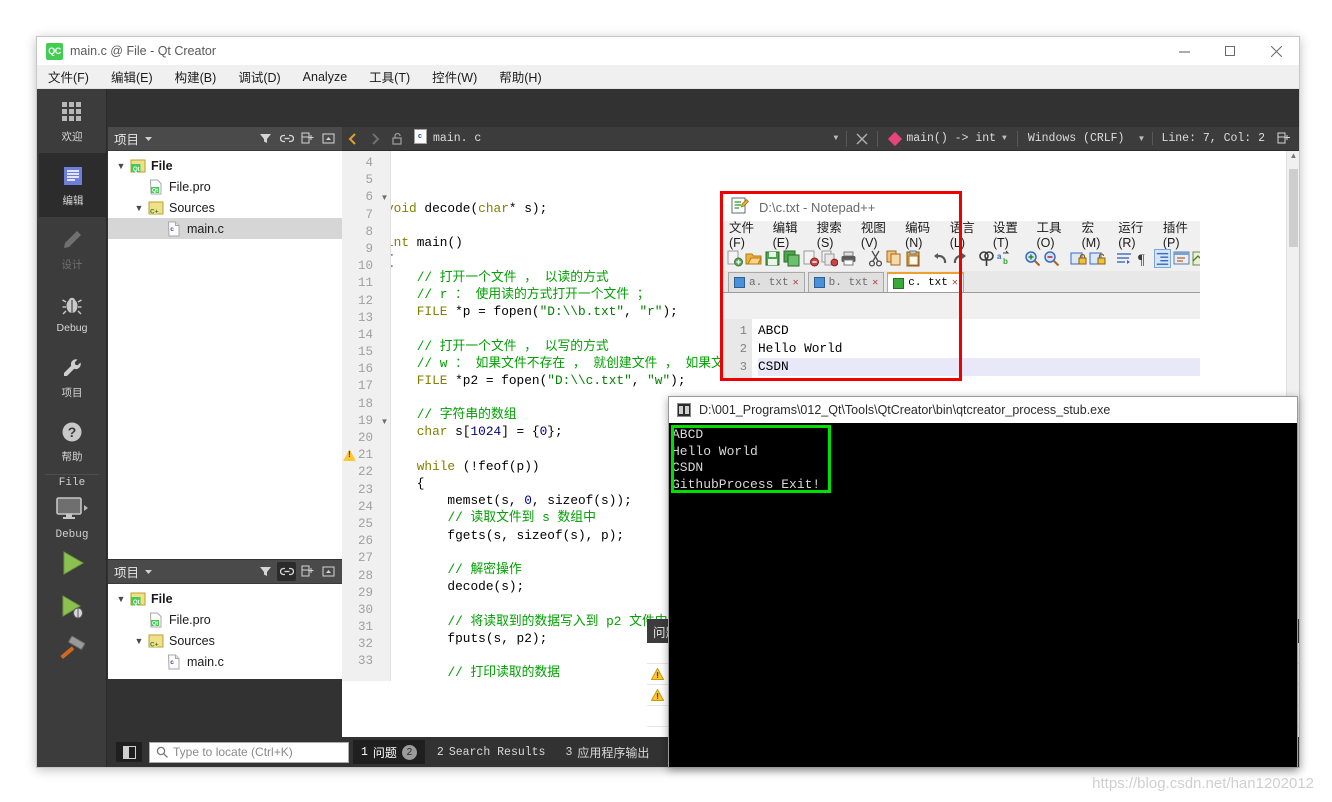 Image resolution: width=1332 pixels, height=802 pixels. What do you see at coordinates (1133, 233) in the screenshot?
I see `npp-menu-9: 运行(R)` at bounding box center [1133, 233].